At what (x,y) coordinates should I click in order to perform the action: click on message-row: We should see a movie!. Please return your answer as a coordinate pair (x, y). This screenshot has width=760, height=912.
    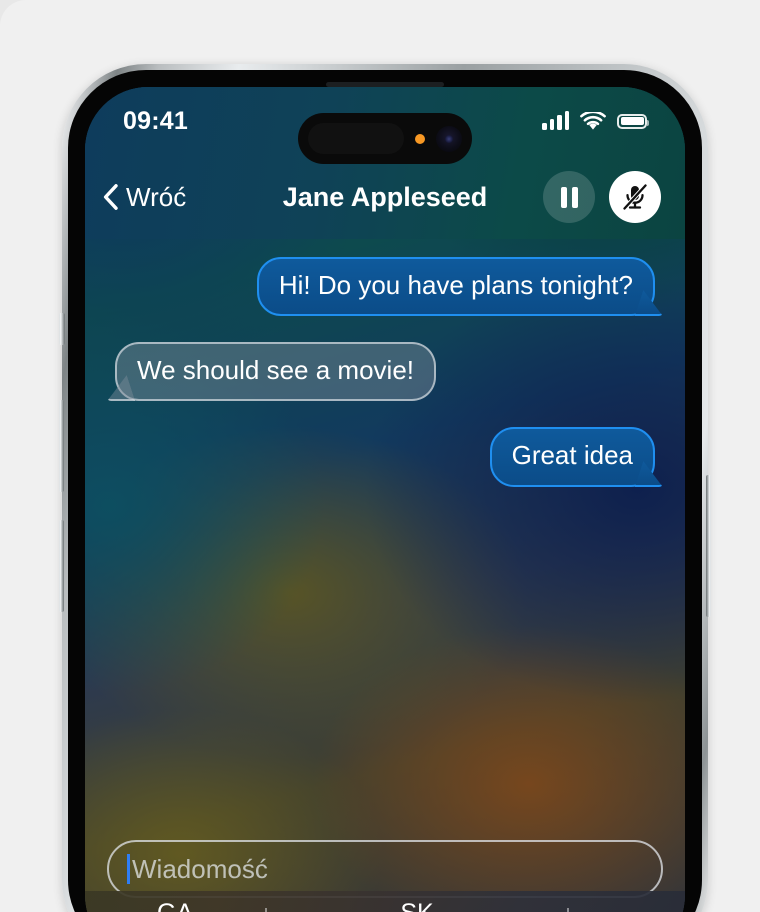
    Looking at the image, I should click on (385, 372).